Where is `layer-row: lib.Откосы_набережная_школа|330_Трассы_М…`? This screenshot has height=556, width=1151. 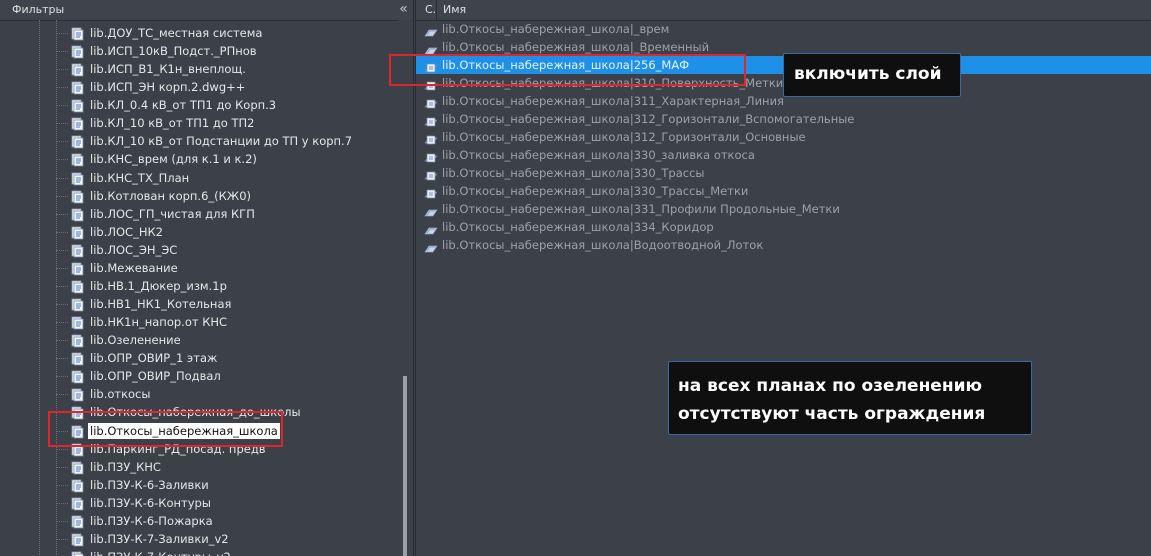
layer-row: lib.Откосы_набережная_школа|330_Трассы_М… is located at coordinates (783, 191).